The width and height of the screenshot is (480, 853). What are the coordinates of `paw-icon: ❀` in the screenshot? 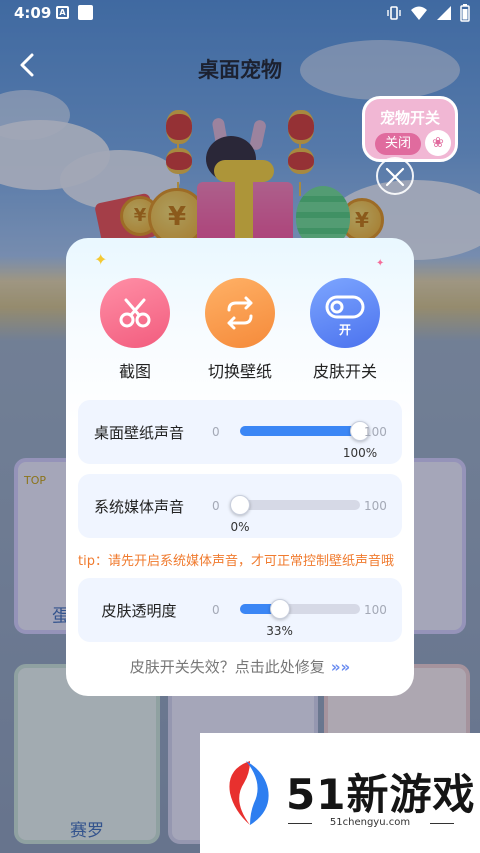 It's located at (438, 143).